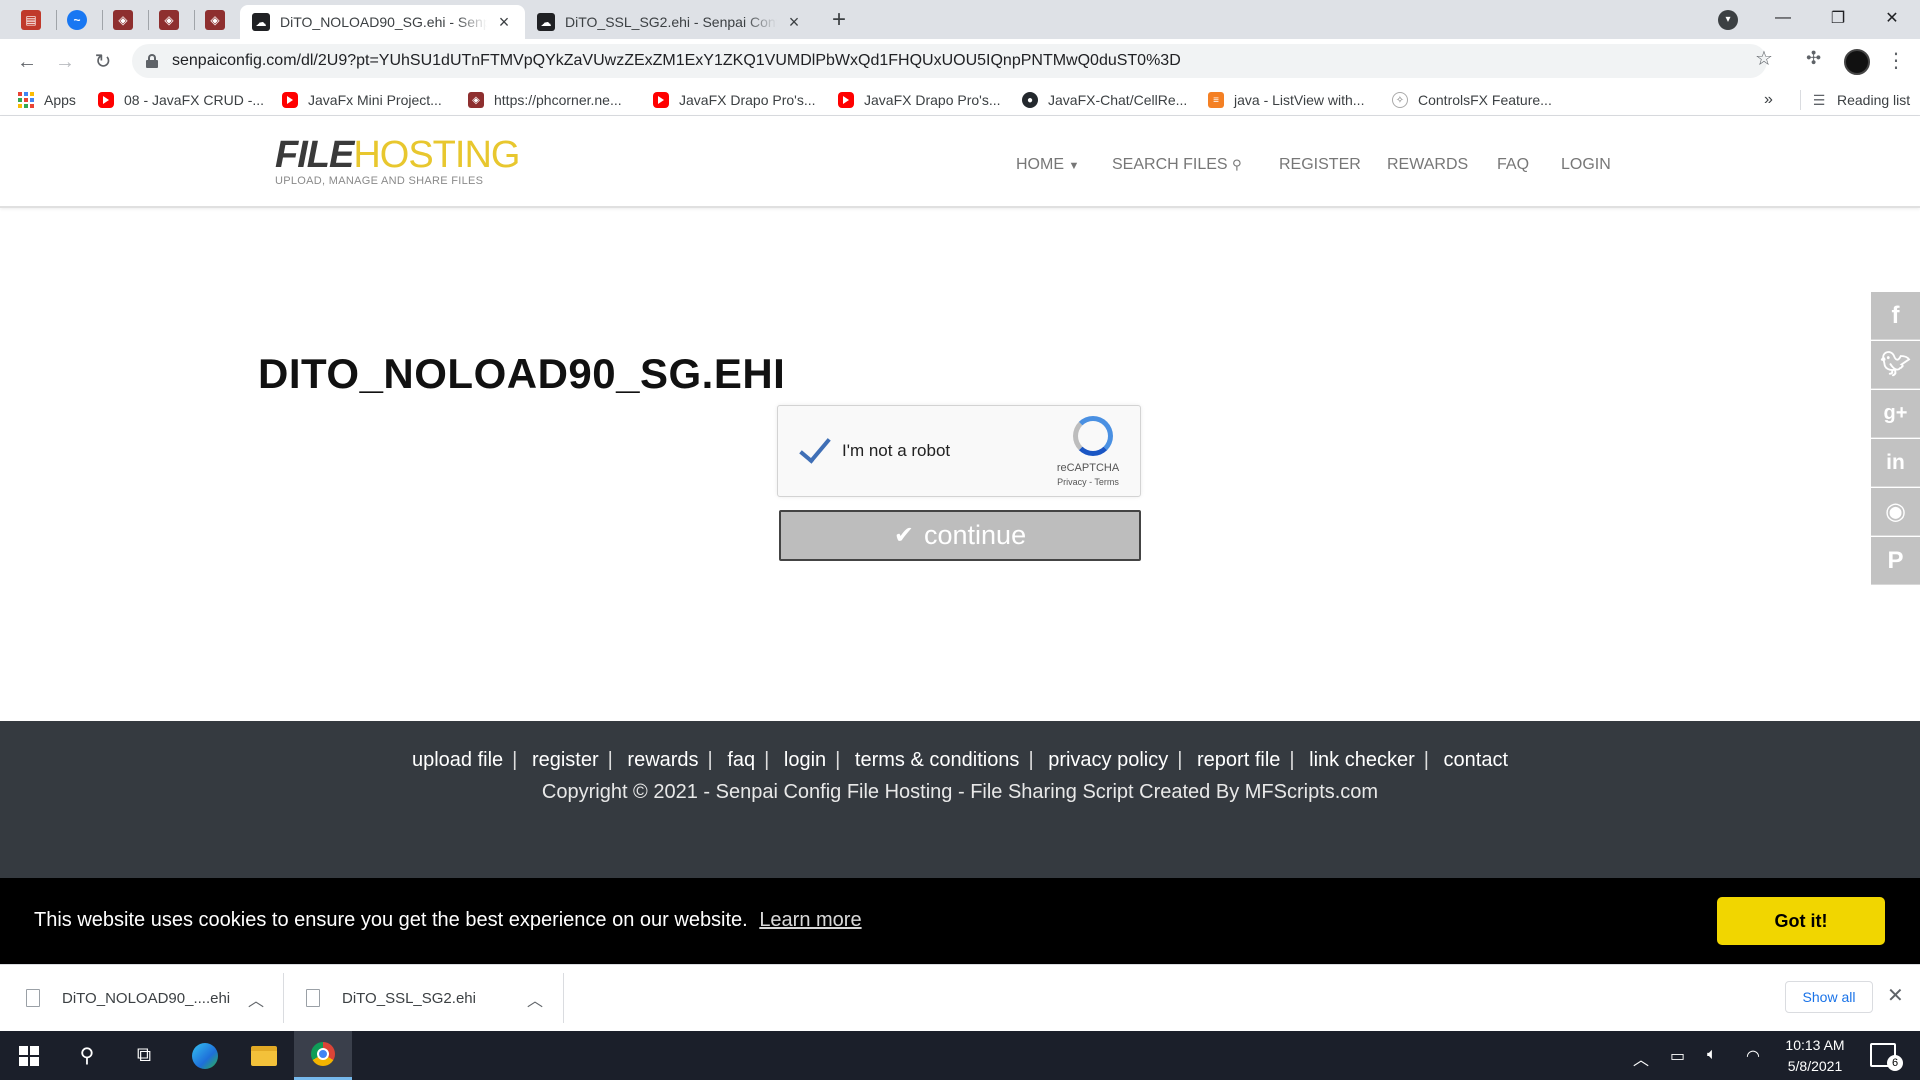  What do you see at coordinates (1892, 18) in the screenshot?
I see `close-window-button: ✕` at bounding box center [1892, 18].